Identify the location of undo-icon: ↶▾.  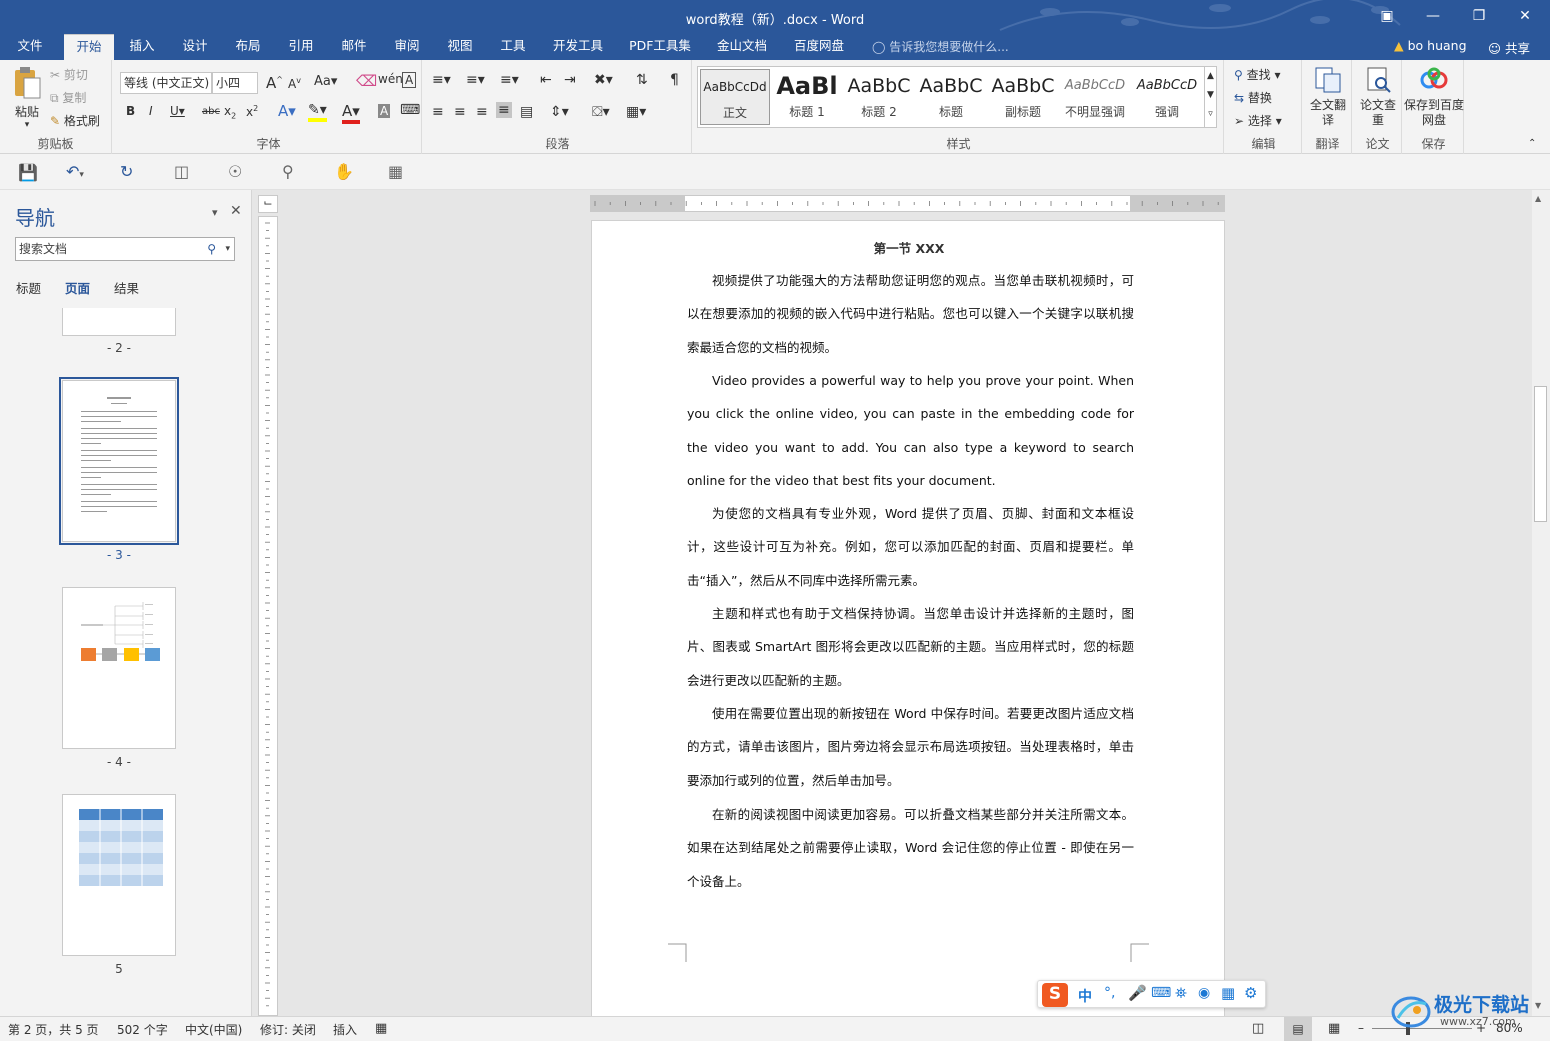
(75, 171).